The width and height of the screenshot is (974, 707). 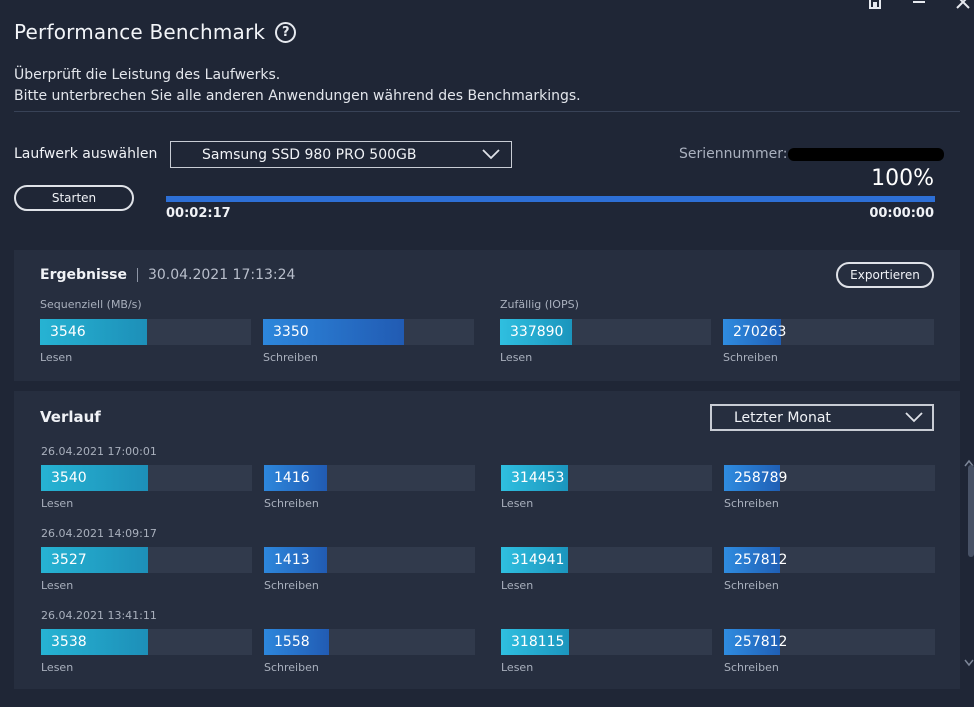 What do you see at coordinates (369, 642) in the screenshot?
I see `seq-write-bar: 1558` at bounding box center [369, 642].